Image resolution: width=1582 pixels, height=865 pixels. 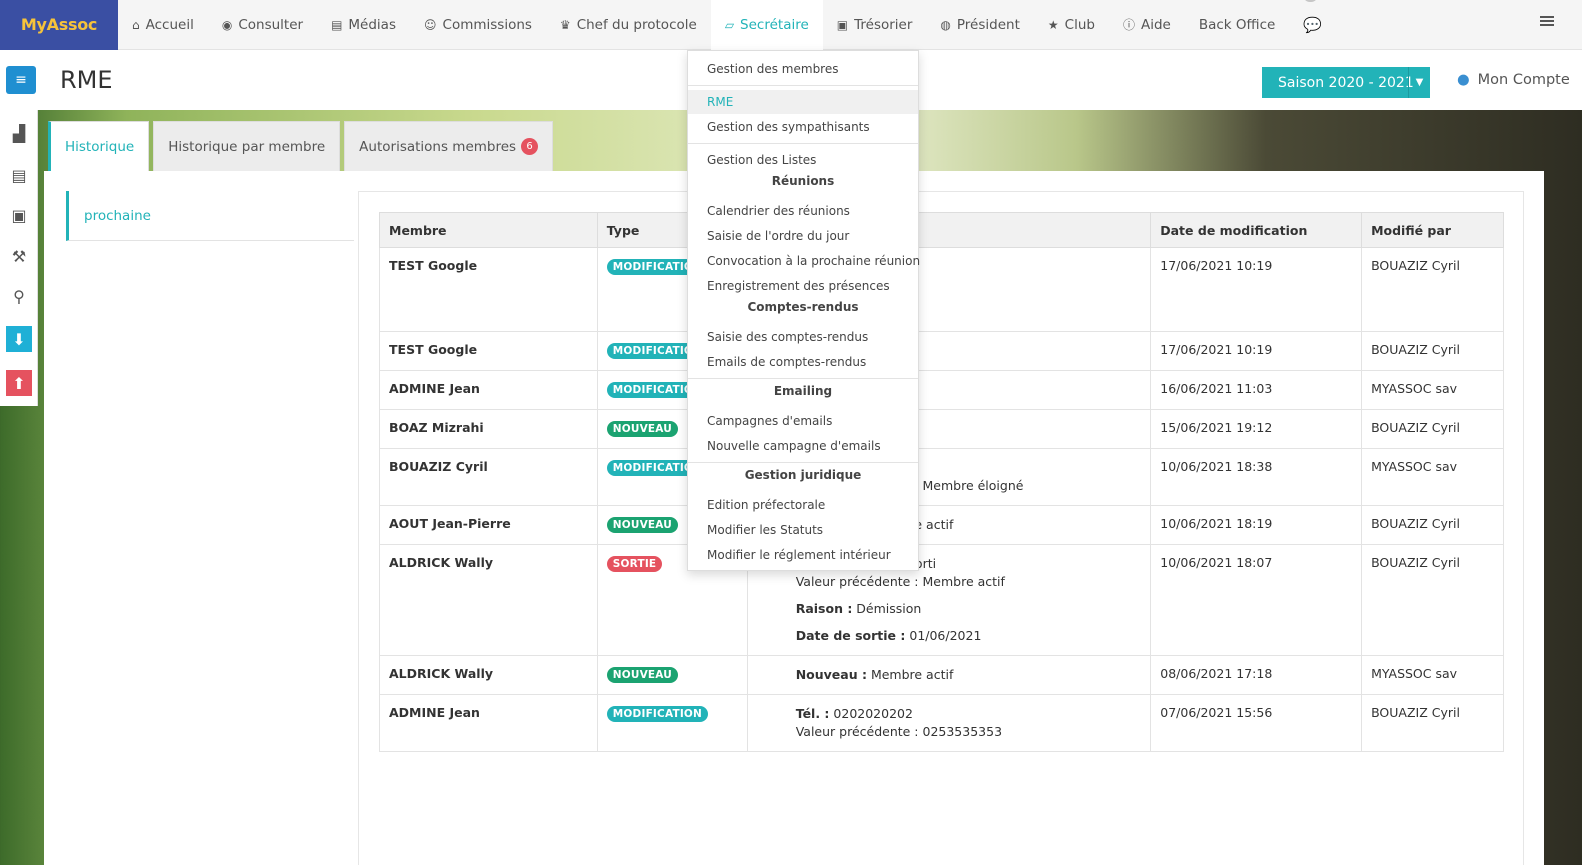 What do you see at coordinates (19, 296) in the screenshot?
I see `map-pin-icon: ⚲` at bounding box center [19, 296].